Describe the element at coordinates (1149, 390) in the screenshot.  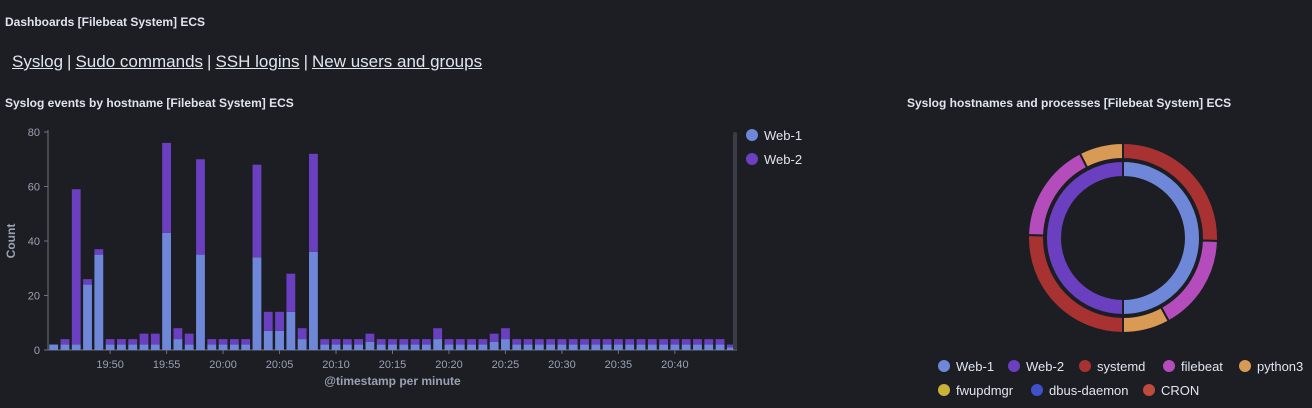
I see `legend-swatch-cron` at that location.